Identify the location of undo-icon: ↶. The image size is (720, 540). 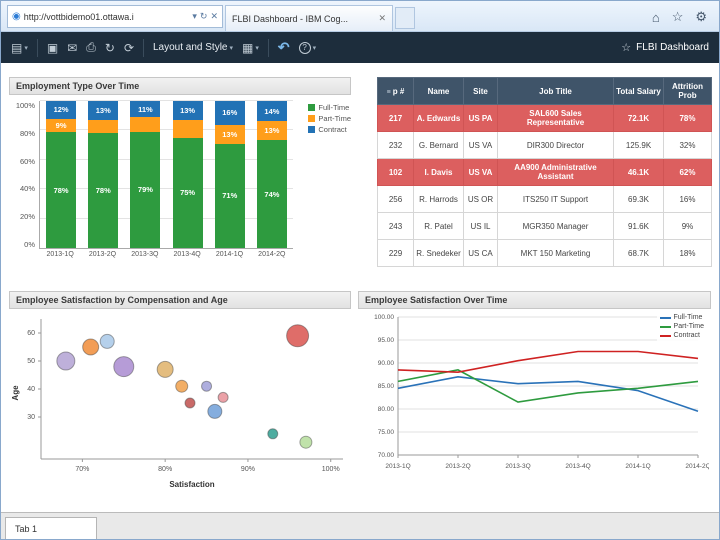
(284, 47).